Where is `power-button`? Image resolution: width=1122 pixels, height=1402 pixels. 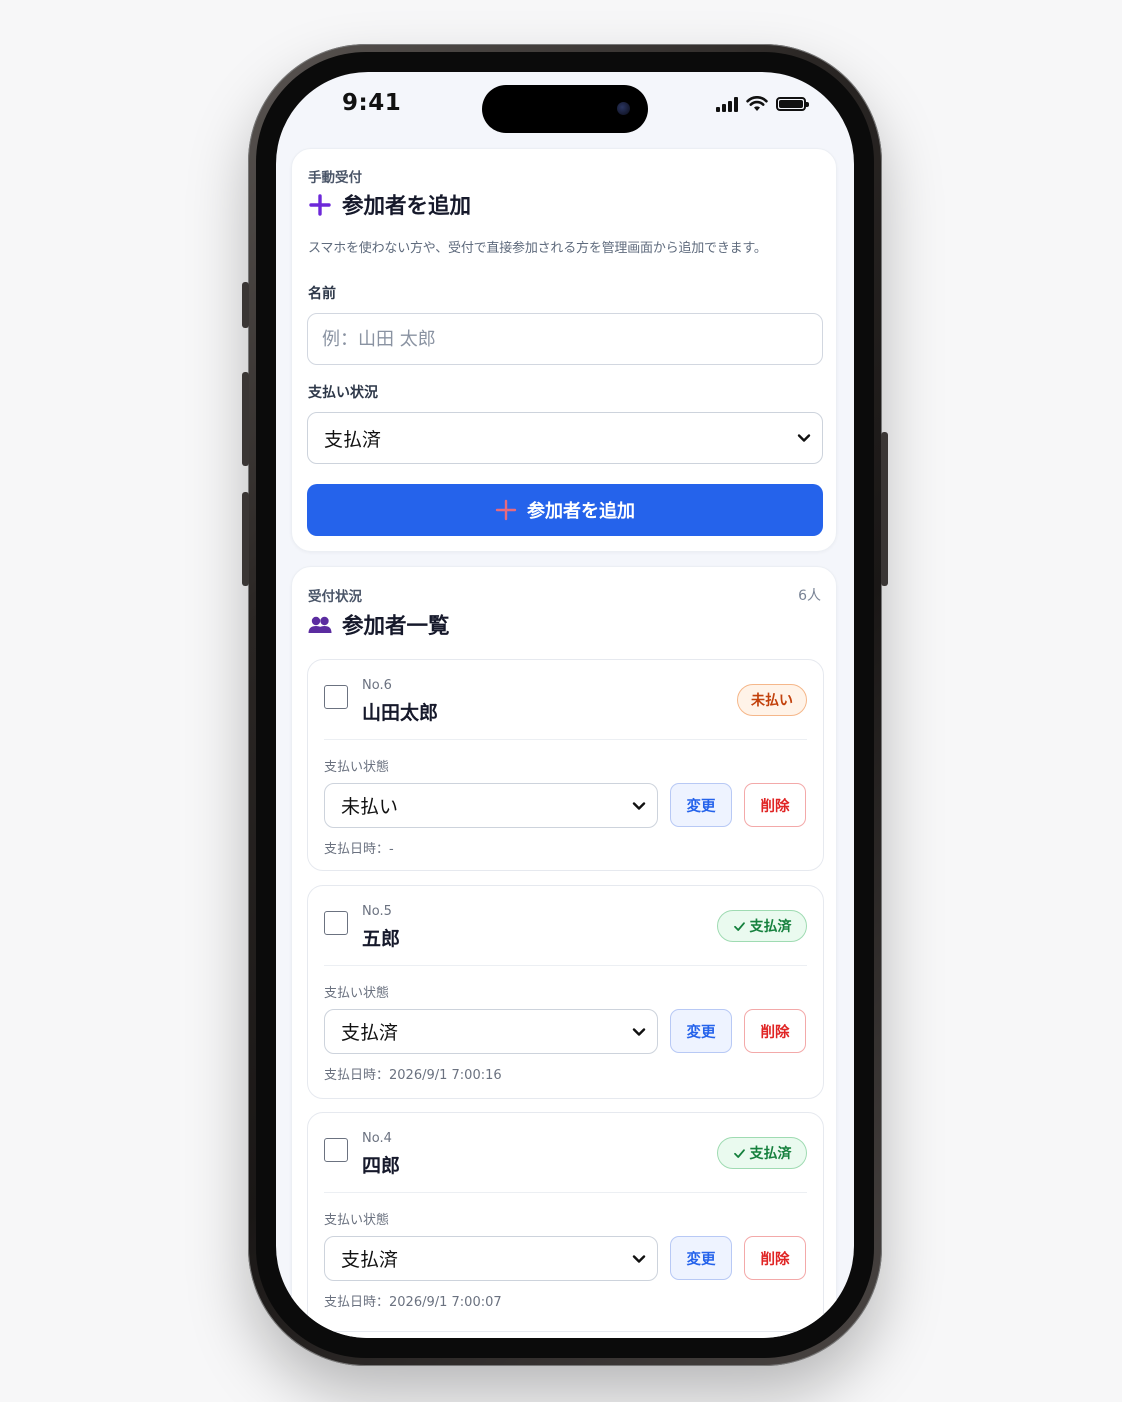
power-button is located at coordinates (884, 509).